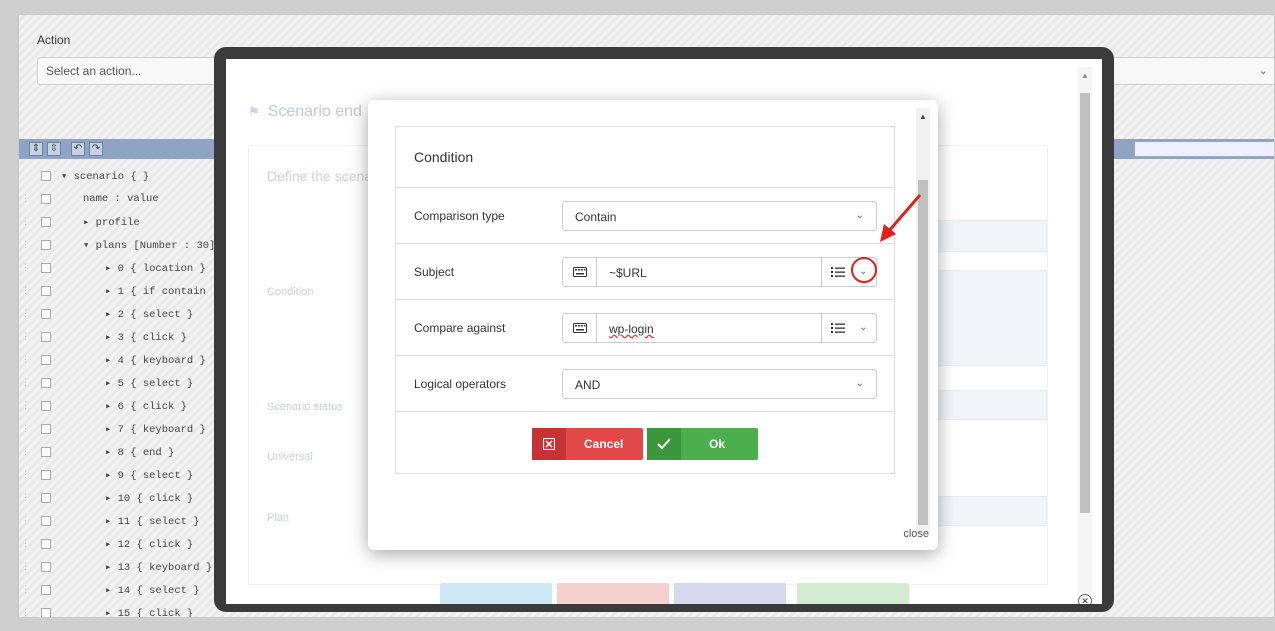 This screenshot has height=631, width=1275. What do you see at coordinates (124, 383) in the screenshot?
I see `tree-row: ⋮ ▸ 5 { select }` at bounding box center [124, 383].